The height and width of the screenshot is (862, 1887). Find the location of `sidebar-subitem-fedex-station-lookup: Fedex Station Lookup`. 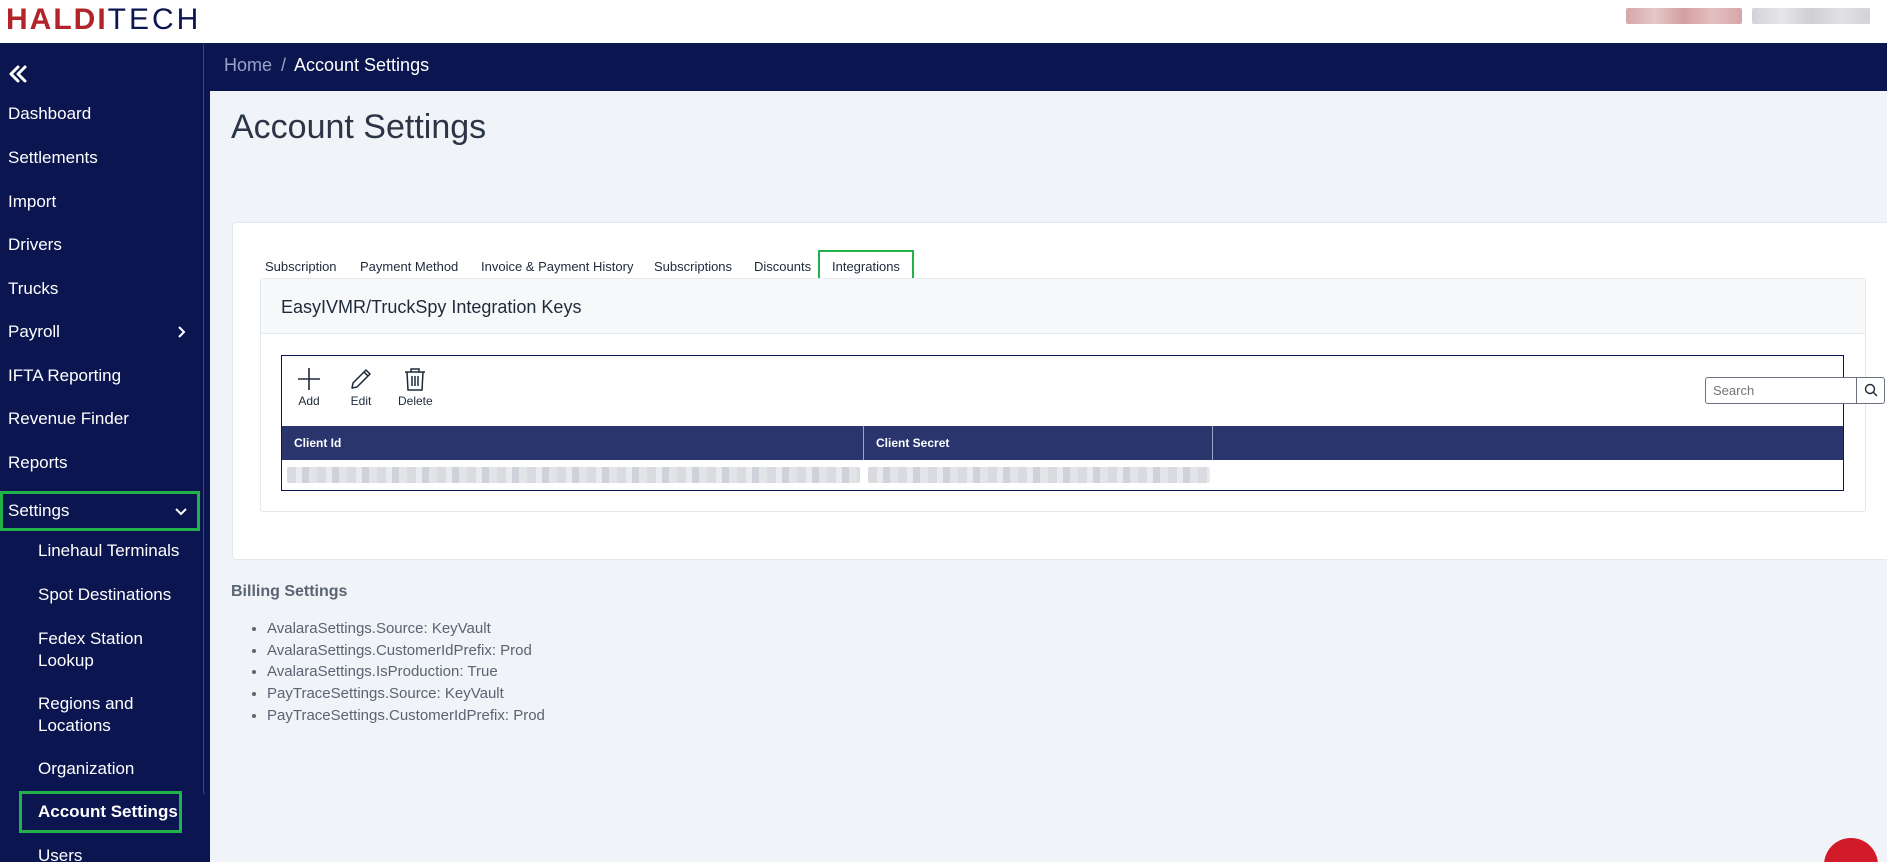

sidebar-subitem-fedex-station-lookup: Fedex Station Lookup is located at coordinates (98, 650).